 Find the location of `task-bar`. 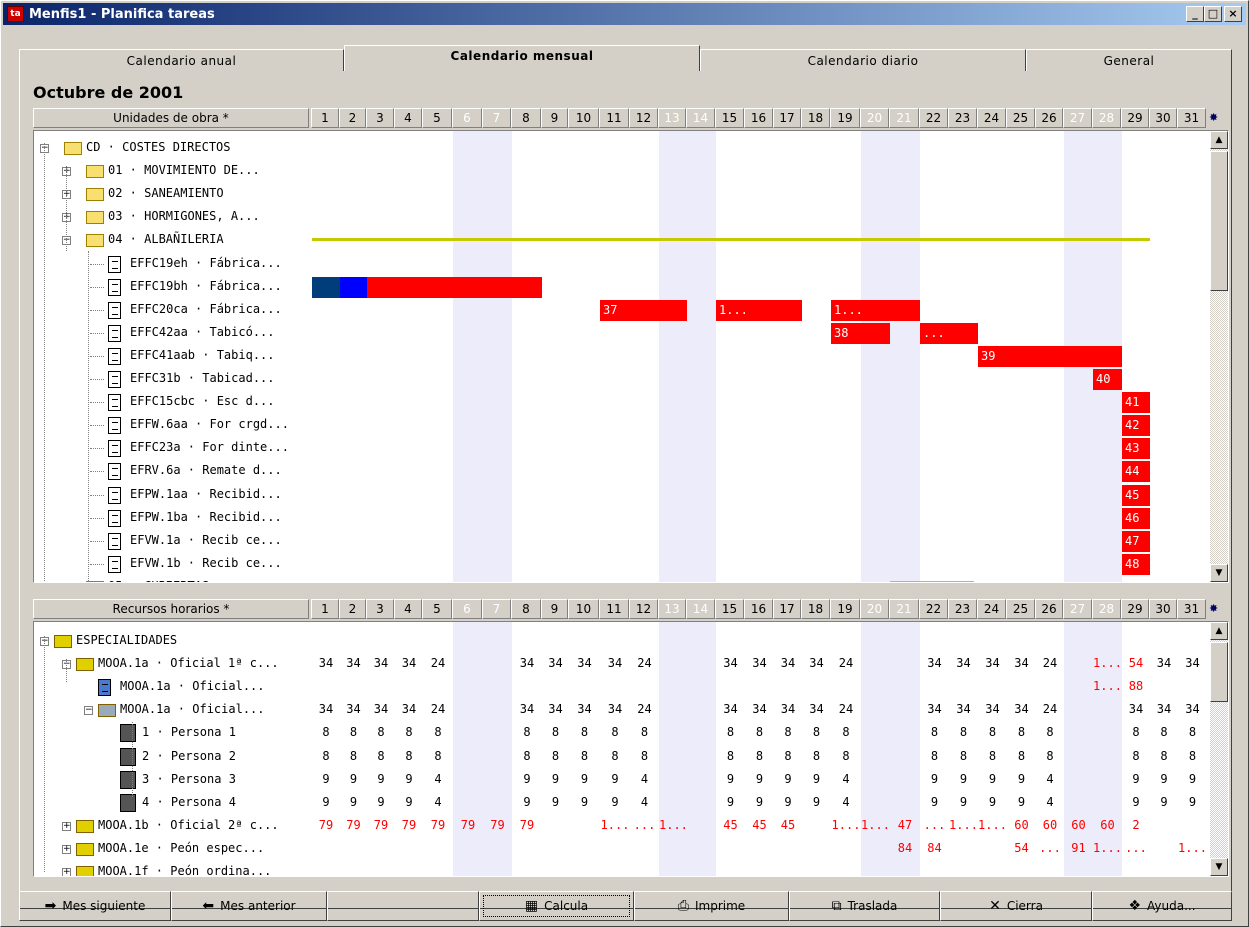

task-bar is located at coordinates (427, 287).